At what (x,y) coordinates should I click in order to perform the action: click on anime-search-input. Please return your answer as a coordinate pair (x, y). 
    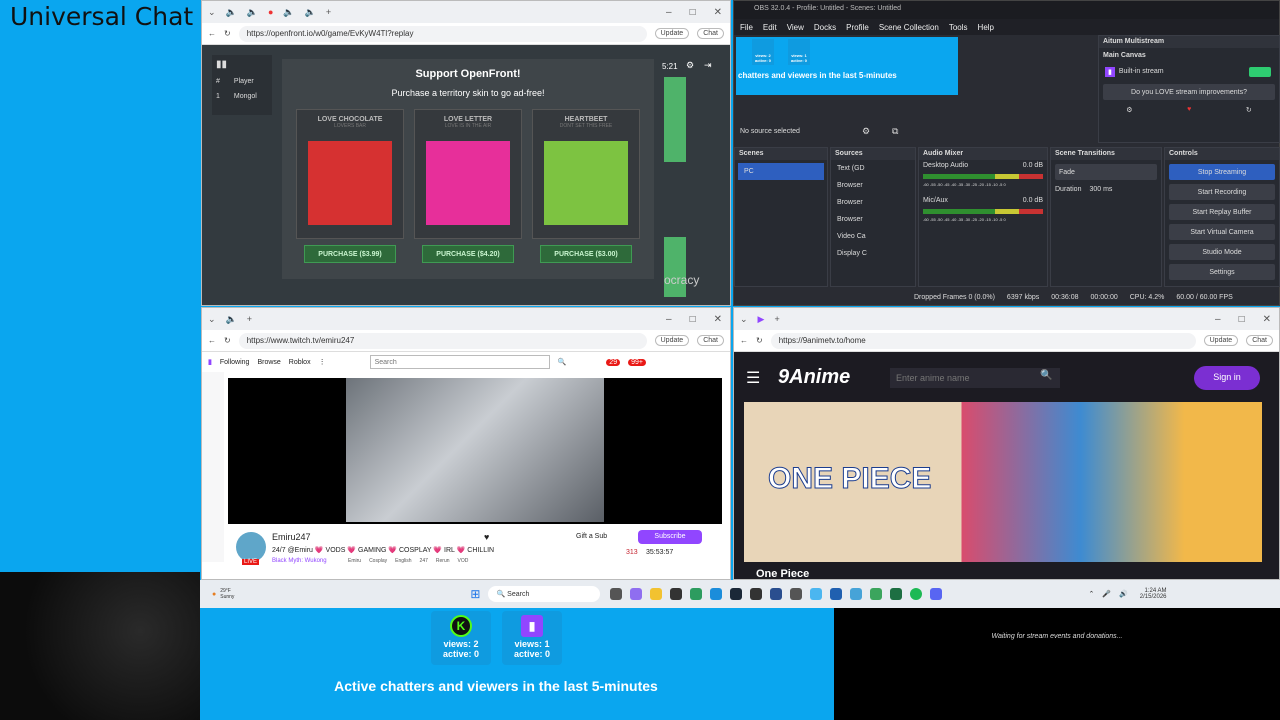
    Looking at the image, I should click on (975, 378).